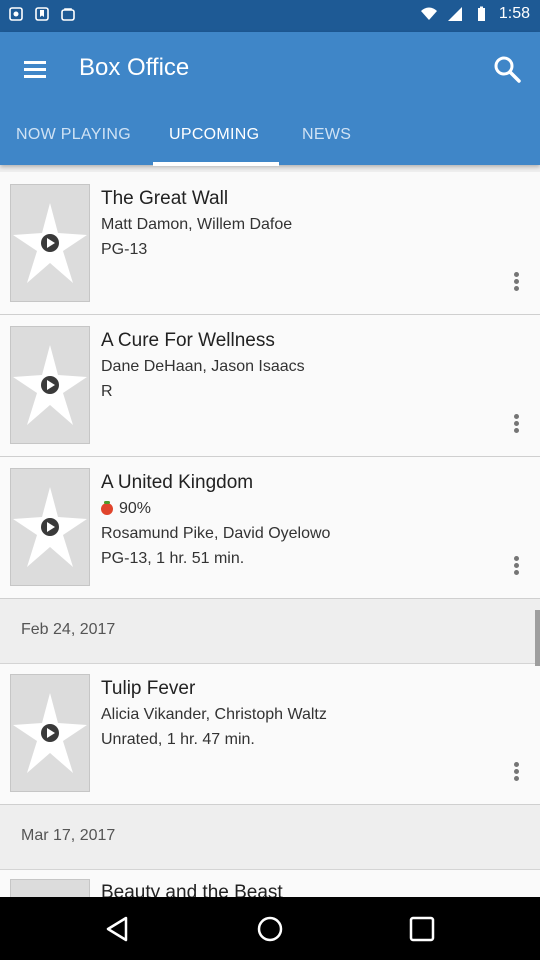 Image resolution: width=540 pixels, height=960 pixels. Describe the element at coordinates (135, 508) in the screenshot. I see `rating-value: 90%` at that location.